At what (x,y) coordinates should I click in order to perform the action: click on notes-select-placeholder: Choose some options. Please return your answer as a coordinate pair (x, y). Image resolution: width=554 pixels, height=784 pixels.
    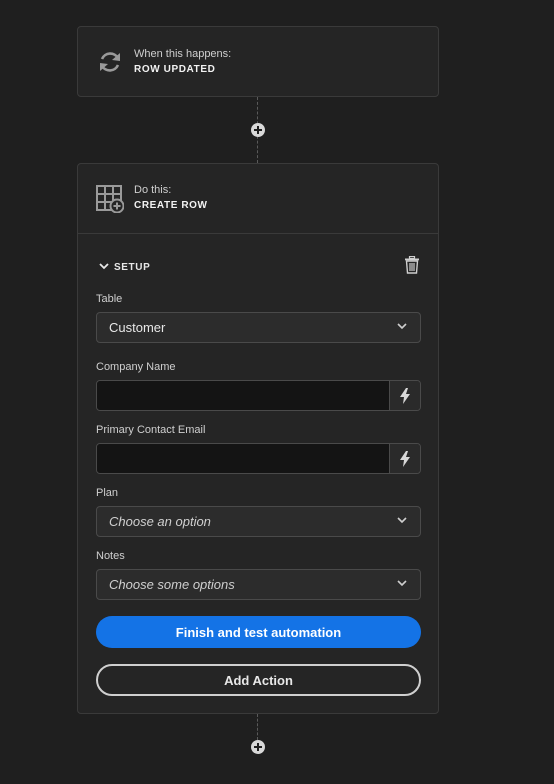
    Looking at the image, I should click on (172, 584).